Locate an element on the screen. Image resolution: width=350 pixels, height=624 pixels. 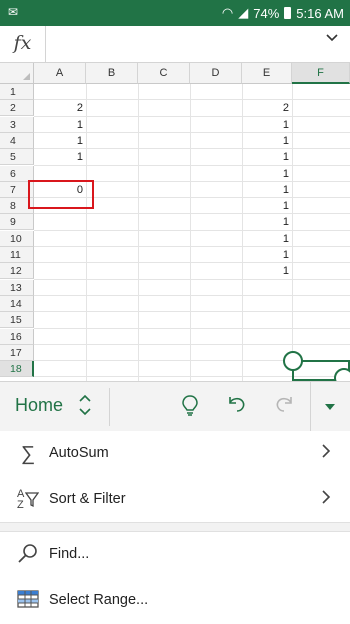
sort-filter-icon: AZ is located at coordinates (28, 500).